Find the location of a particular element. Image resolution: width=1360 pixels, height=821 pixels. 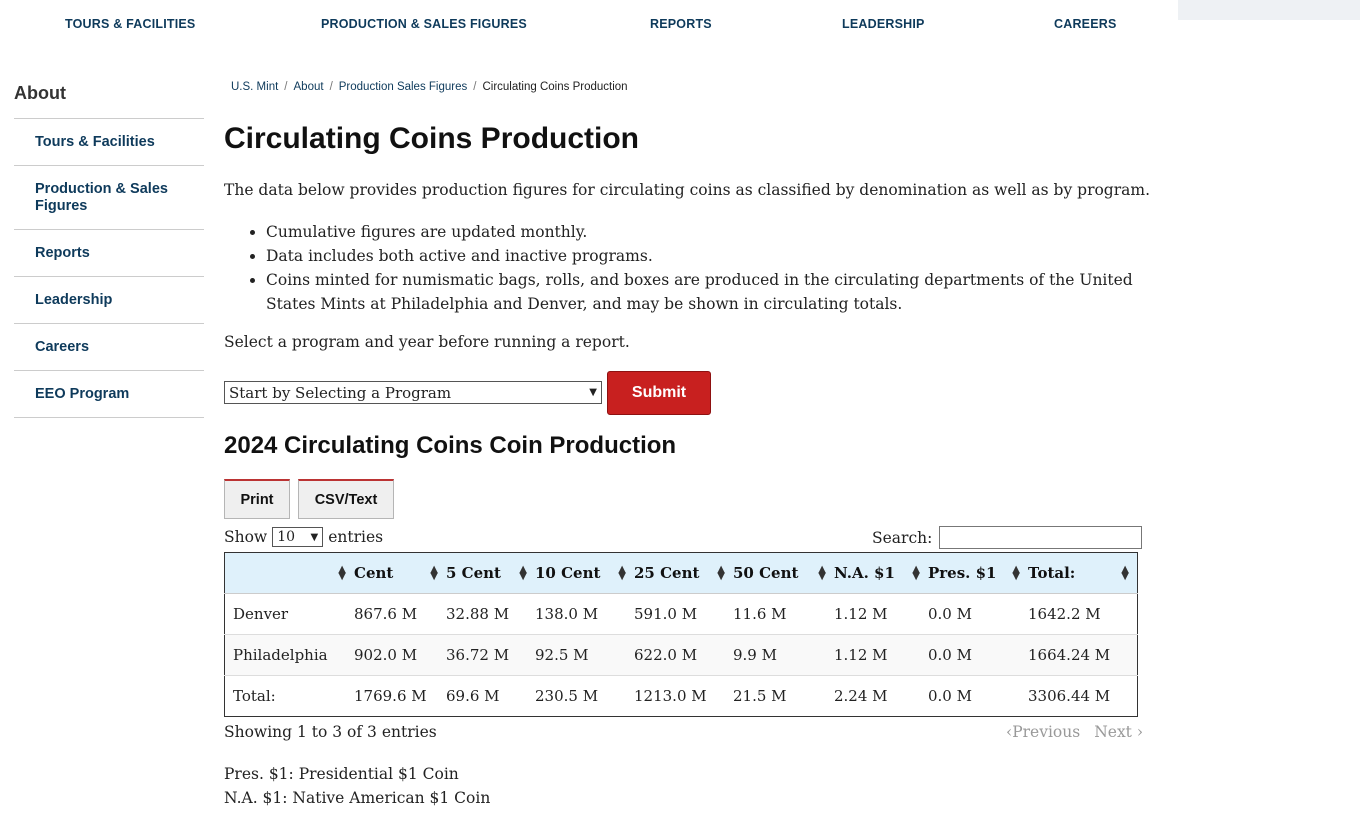

table-cell: 1769.6 M is located at coordinates (400, 696).